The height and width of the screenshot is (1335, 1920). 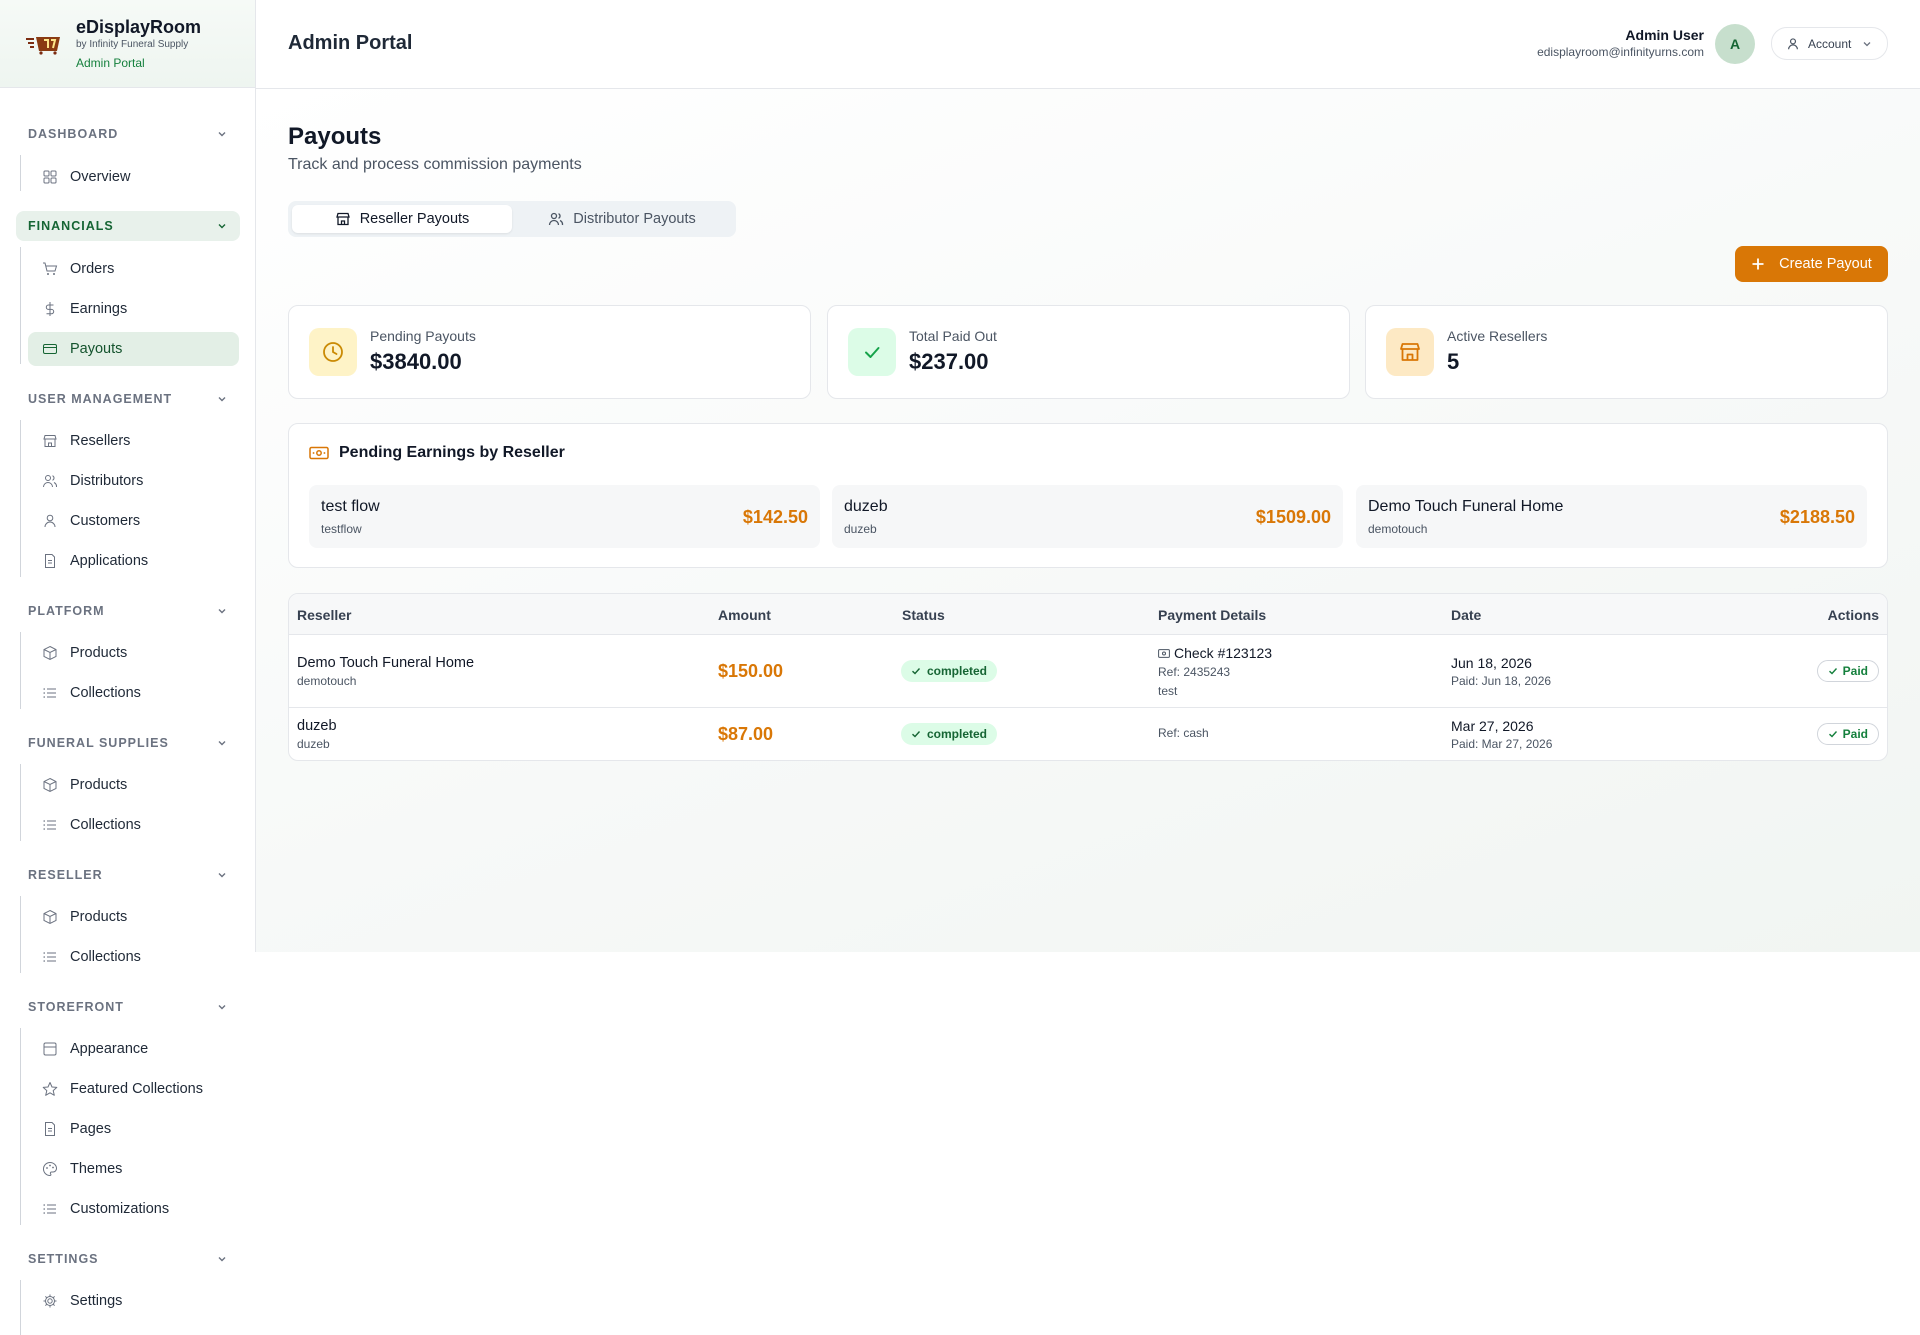 What do you see at coordinates (1087, 516) in the screenshot?
I see `pending-earning-item: duzeb duzeb $1509.00` at bounding box center [1087, 516].